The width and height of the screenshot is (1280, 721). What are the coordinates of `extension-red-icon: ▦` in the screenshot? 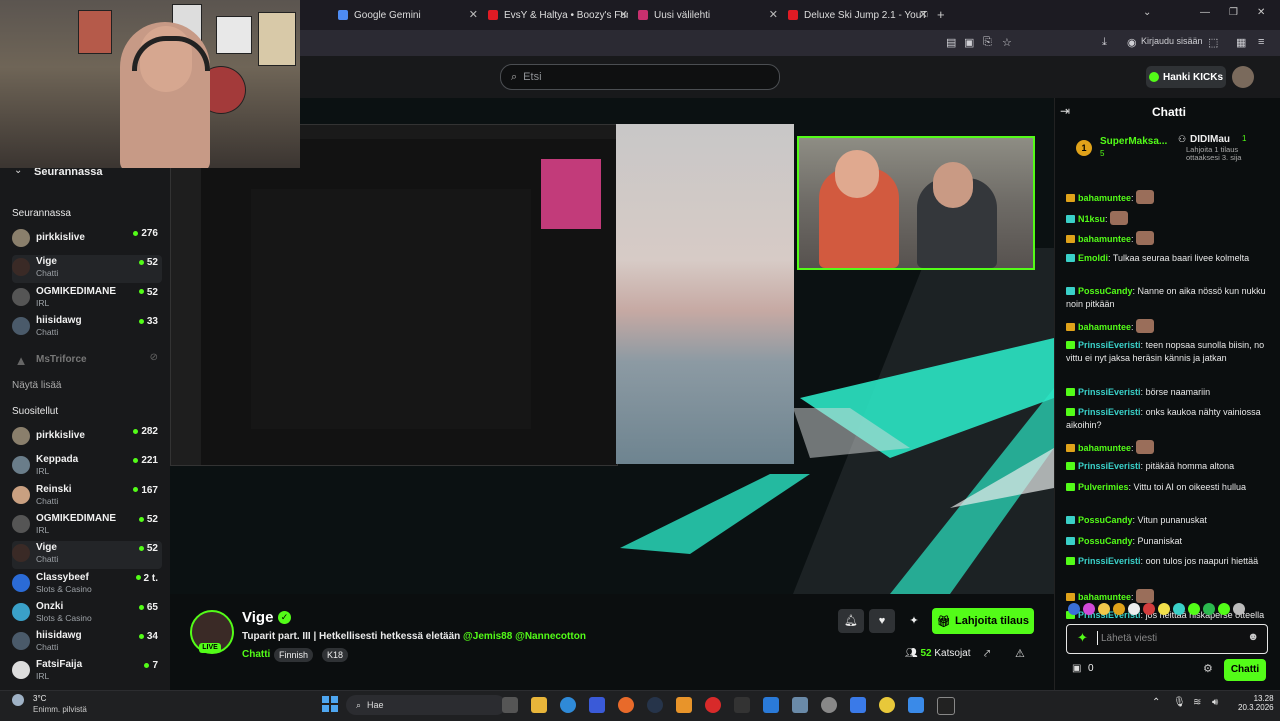 It's located at (1241, 42).